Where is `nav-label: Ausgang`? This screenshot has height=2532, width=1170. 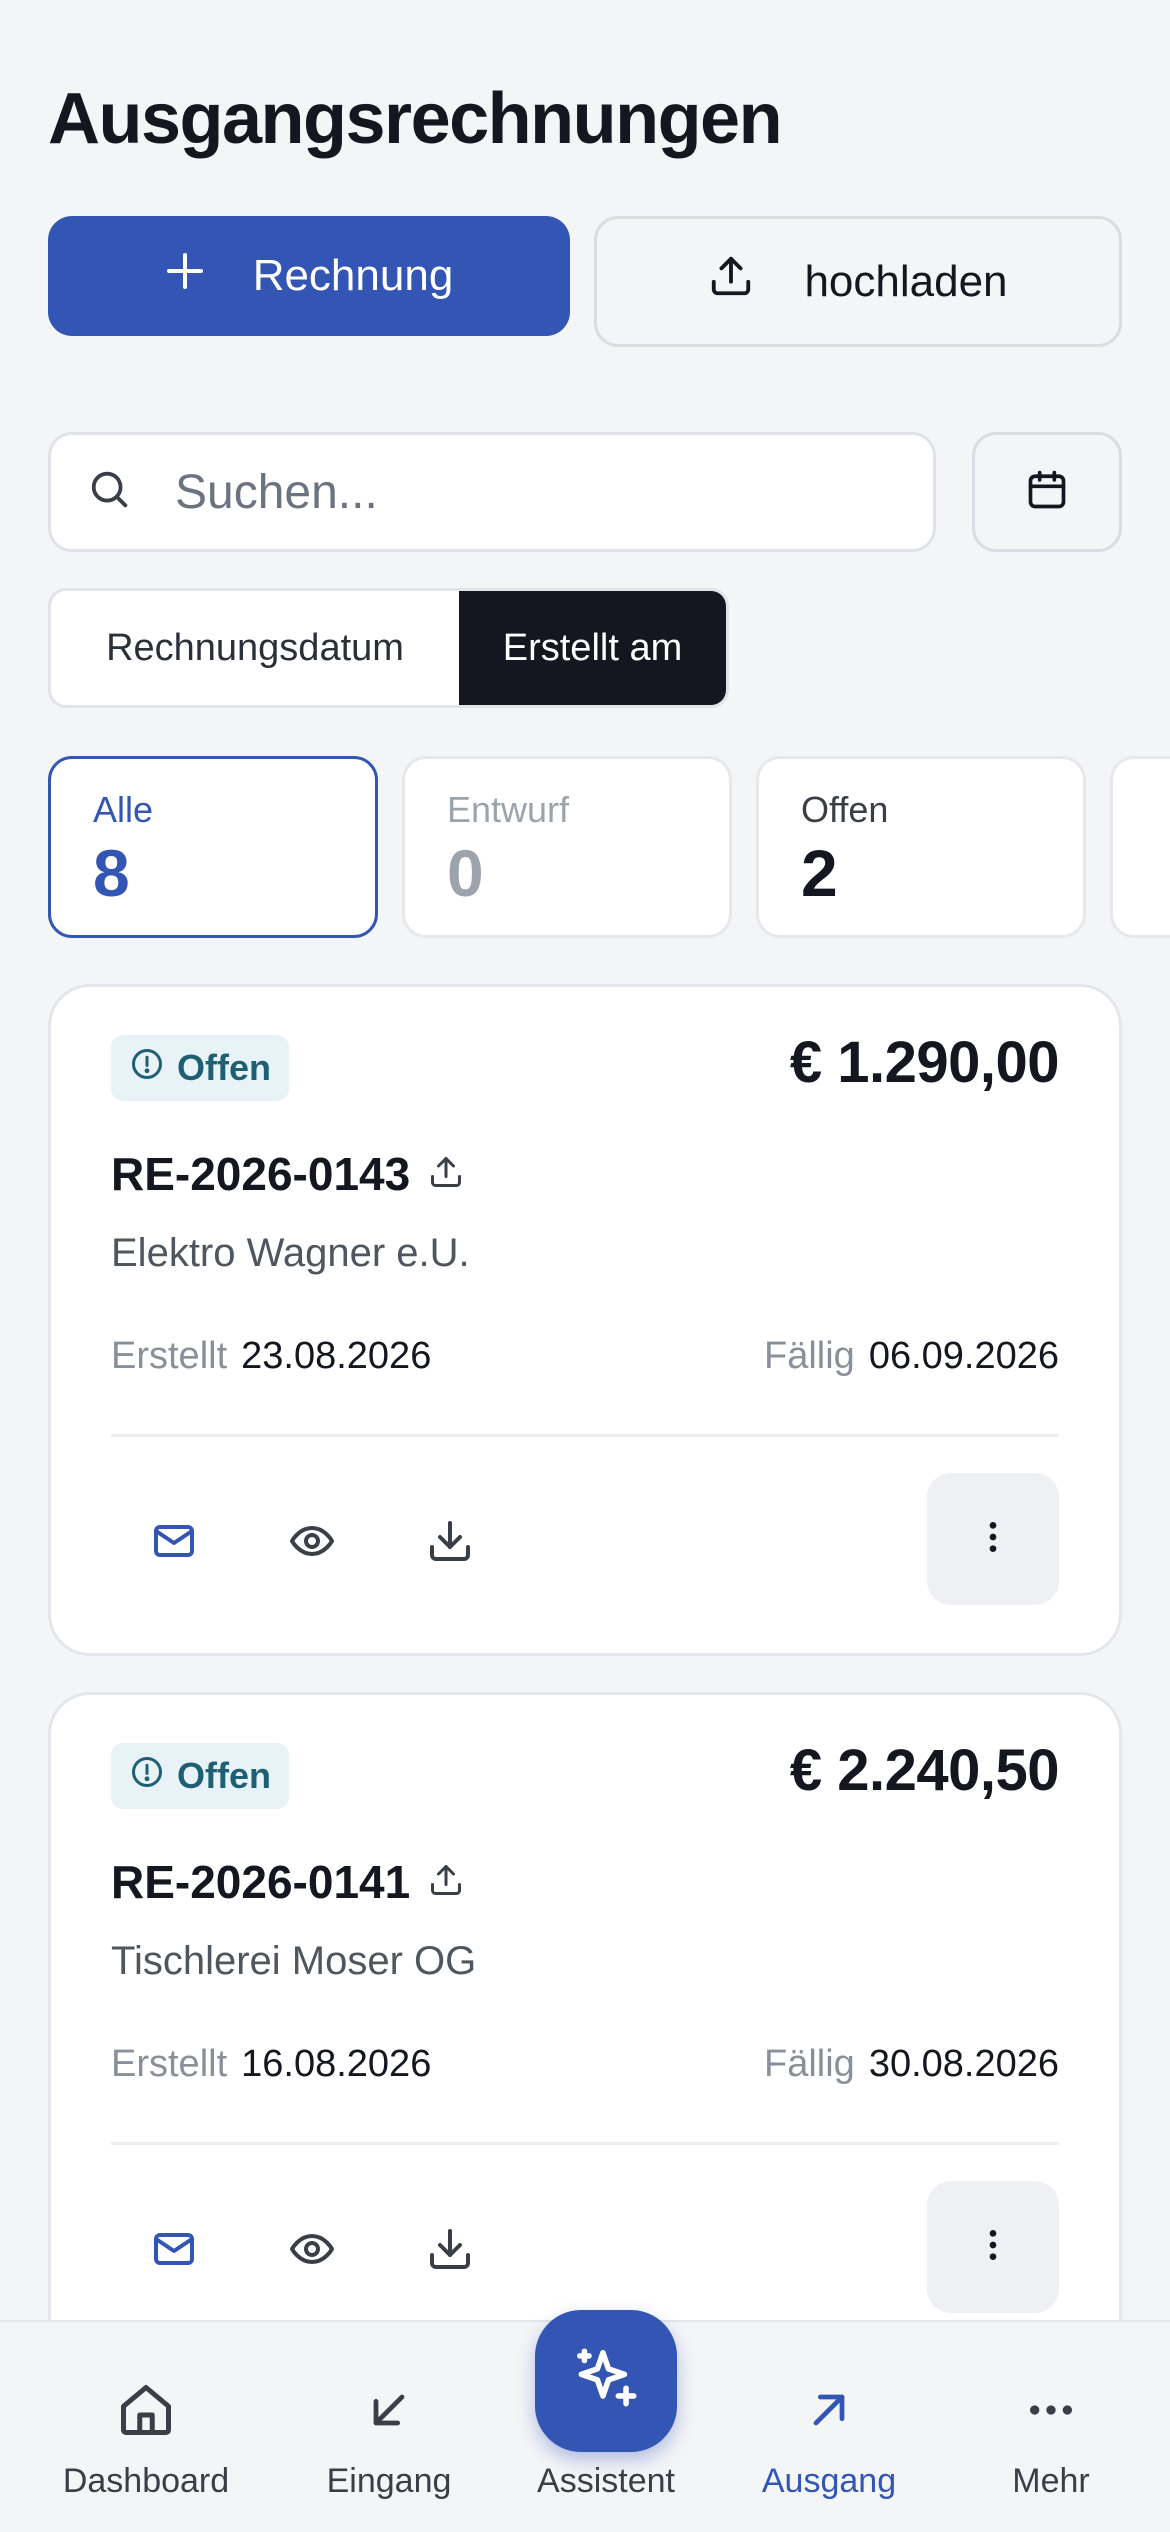 nav-label: Ausgang is located at coordinates (829, 2481).